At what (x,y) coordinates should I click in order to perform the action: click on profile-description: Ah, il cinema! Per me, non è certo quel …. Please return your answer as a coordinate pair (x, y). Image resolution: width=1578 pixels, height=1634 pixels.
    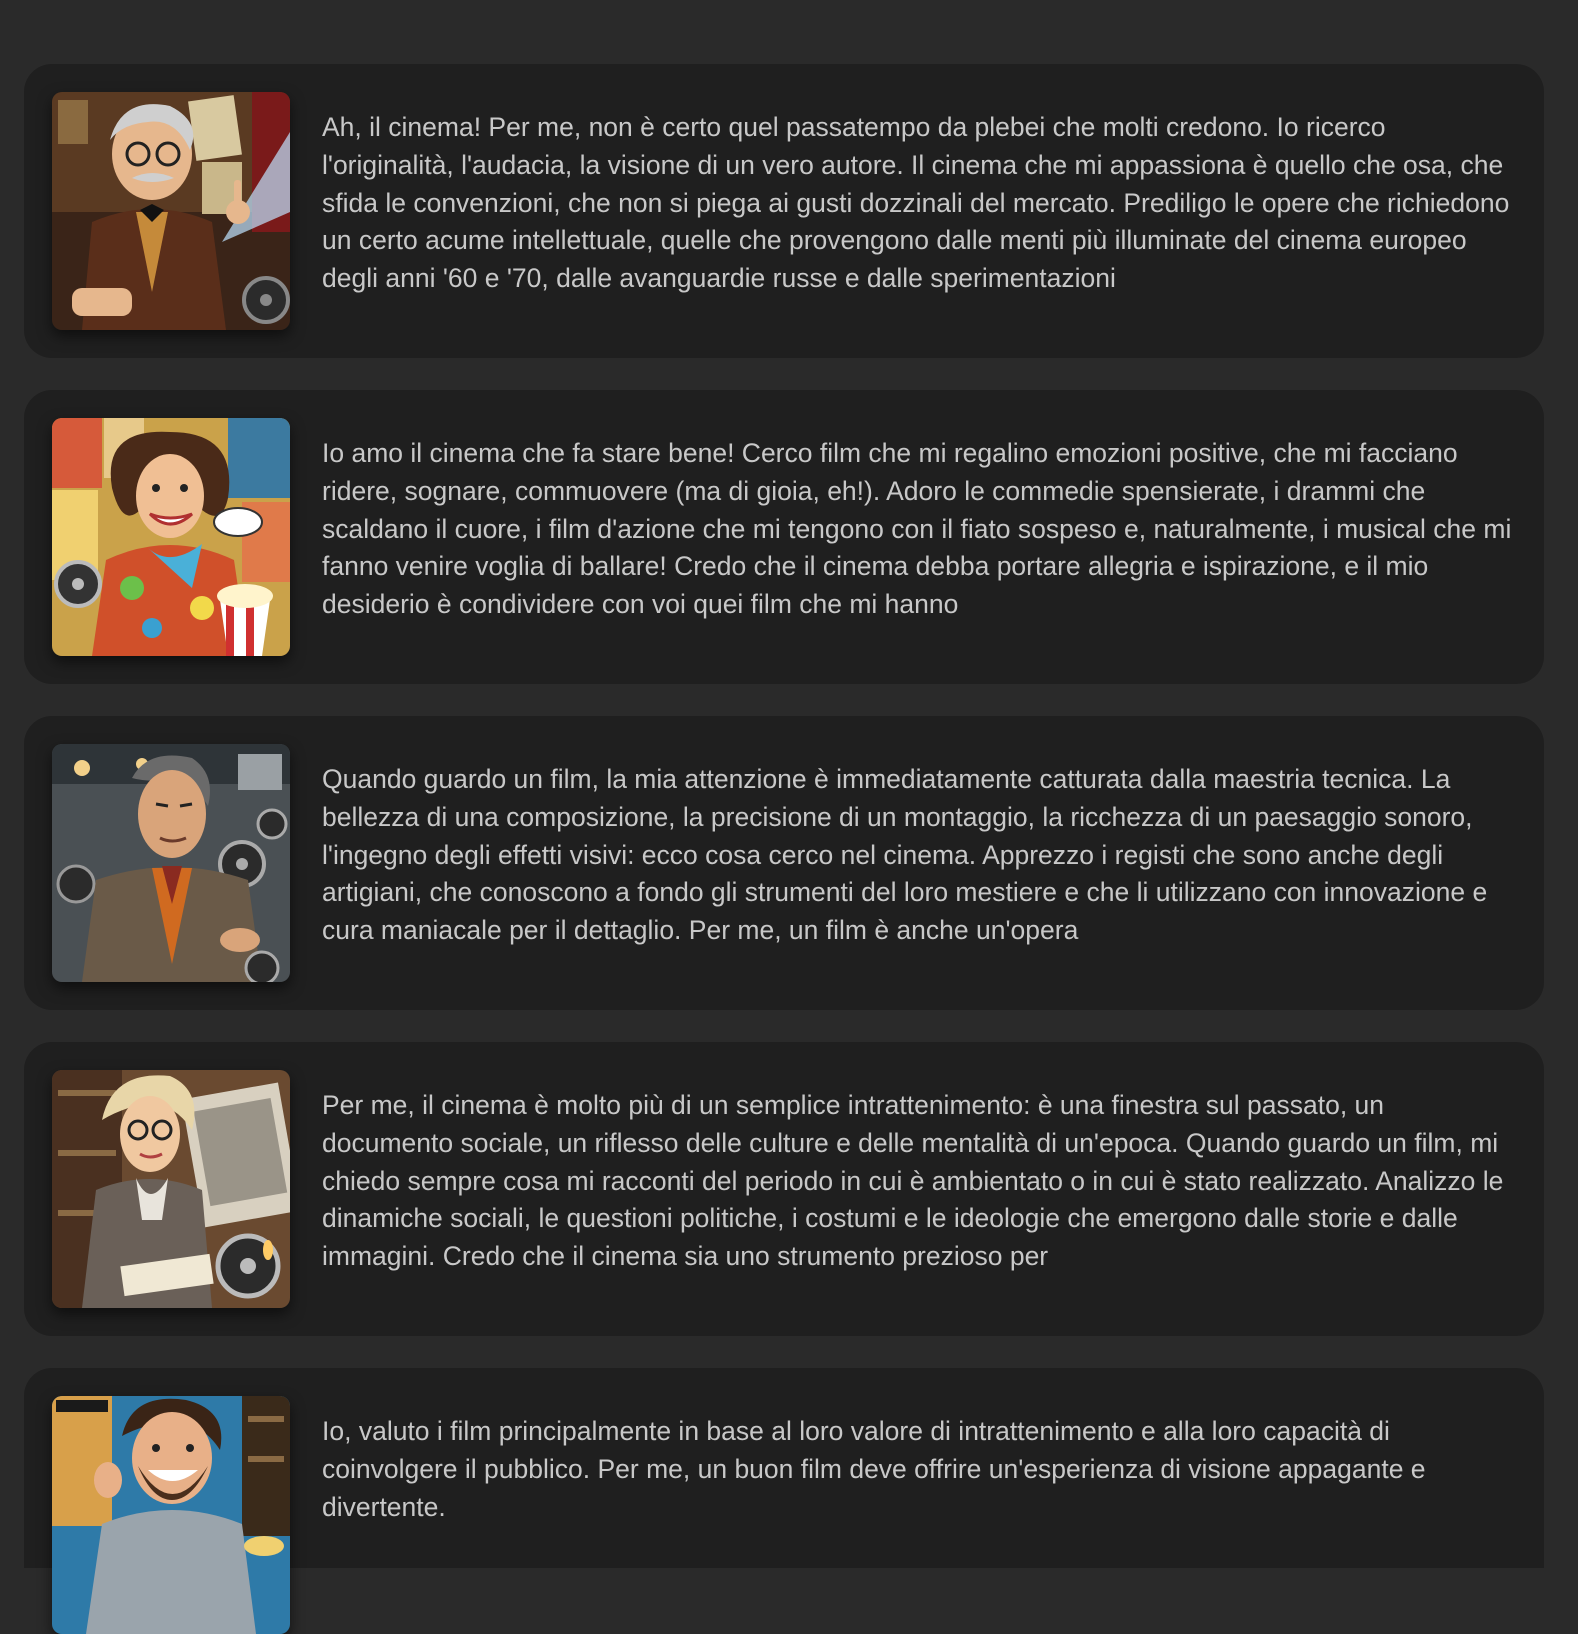
    Looking at the image, I should click on (916, 203).